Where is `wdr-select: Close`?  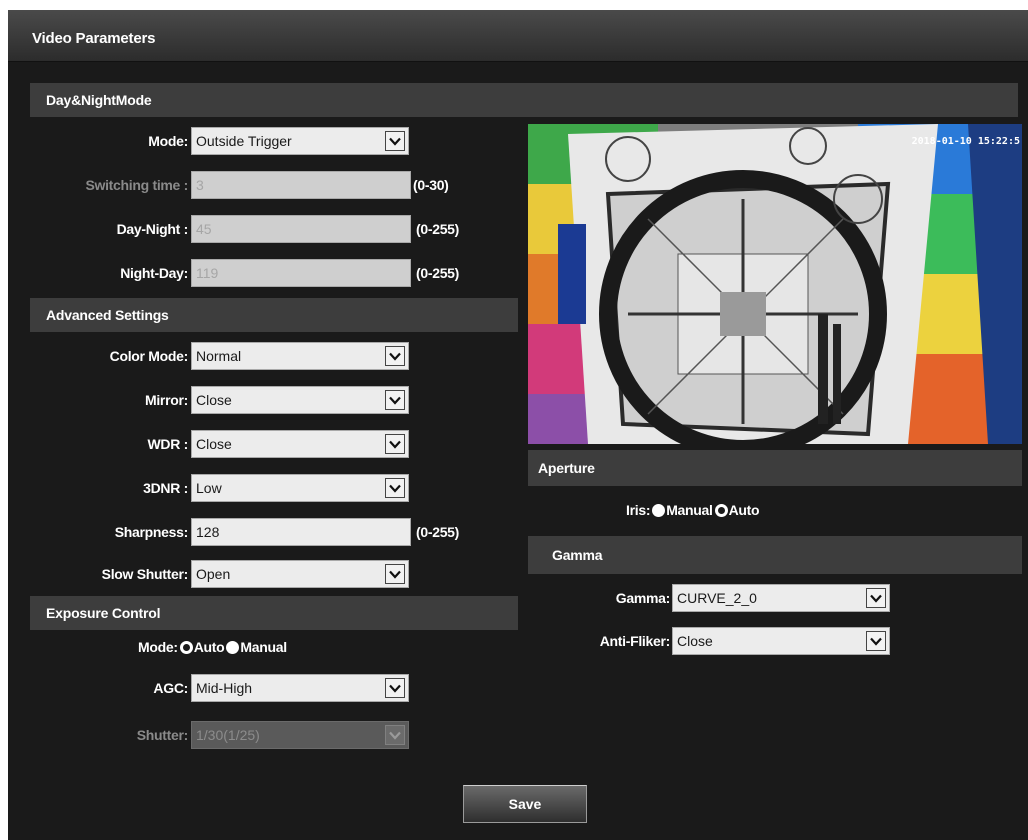
wdr-select: Close is located at coordinates (300, 444).